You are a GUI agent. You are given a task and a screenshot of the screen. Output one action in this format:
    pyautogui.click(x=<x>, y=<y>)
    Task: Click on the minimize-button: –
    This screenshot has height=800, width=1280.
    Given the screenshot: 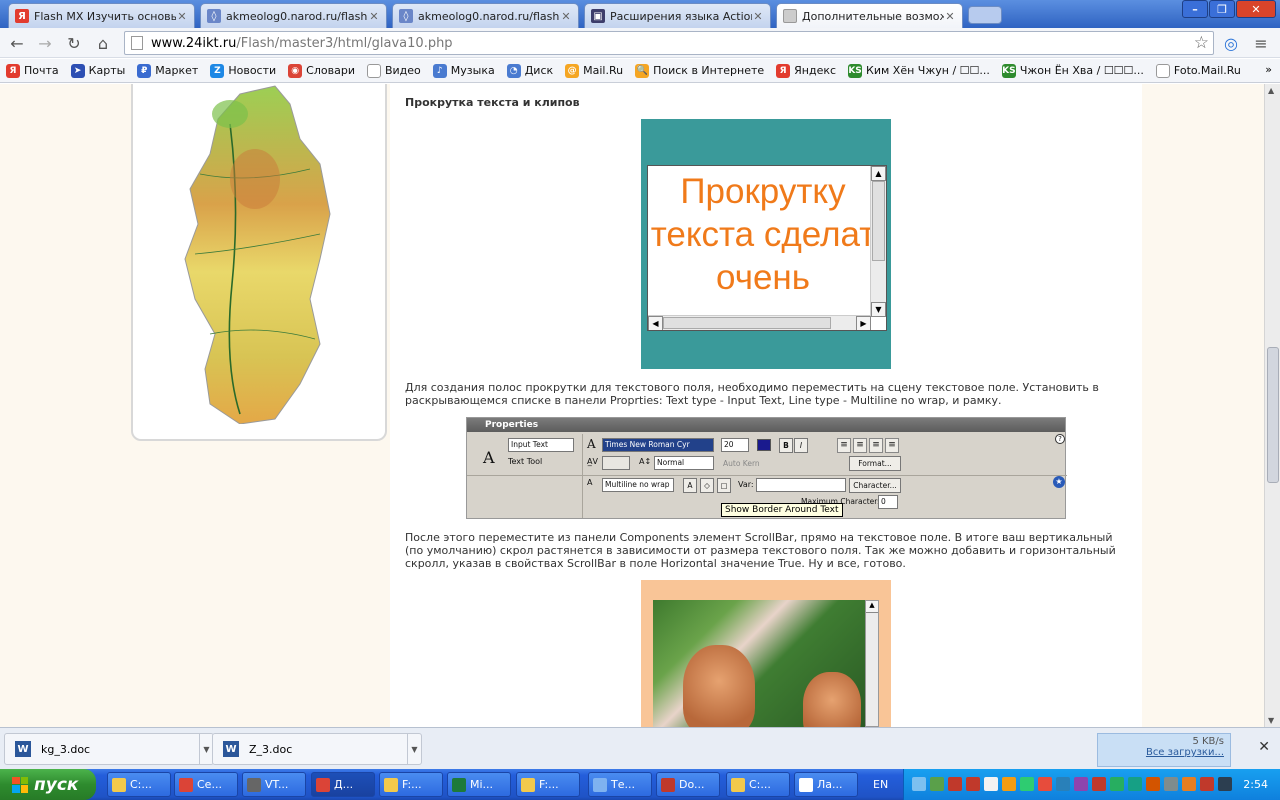 What is the action you would take?
    pyautogui.click(x=1195, y=9)
    